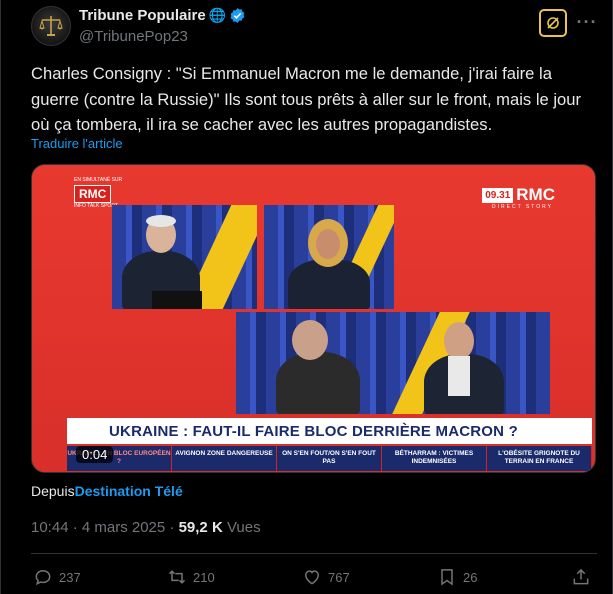 This screenshot has width=613, height=594. Describe the element at coordinates (539, 458) in the screenshot. I see `ticker-item: L'OBÉSITE GRIGNOTE DU TERRAIN EN FRANCE` at that location.